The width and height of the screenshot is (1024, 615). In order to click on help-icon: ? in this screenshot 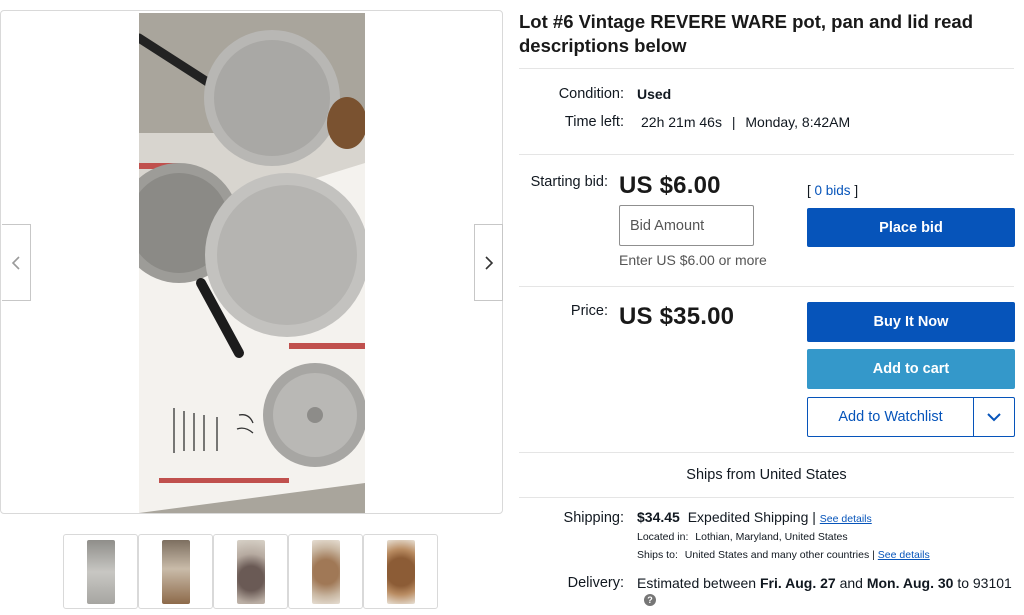, I will do `click(650, 600)`.